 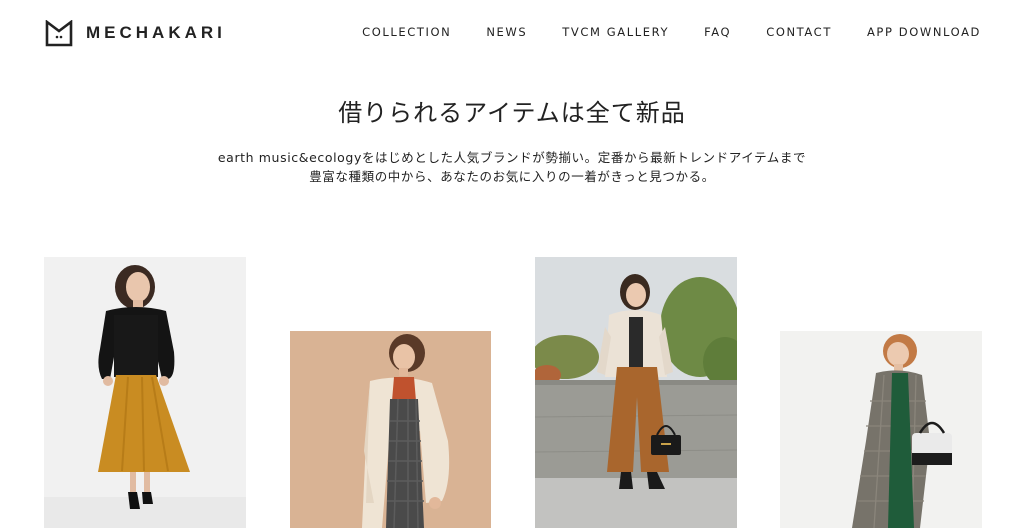 I want to click on logo-mark-icon, so click(x=59, y=32).